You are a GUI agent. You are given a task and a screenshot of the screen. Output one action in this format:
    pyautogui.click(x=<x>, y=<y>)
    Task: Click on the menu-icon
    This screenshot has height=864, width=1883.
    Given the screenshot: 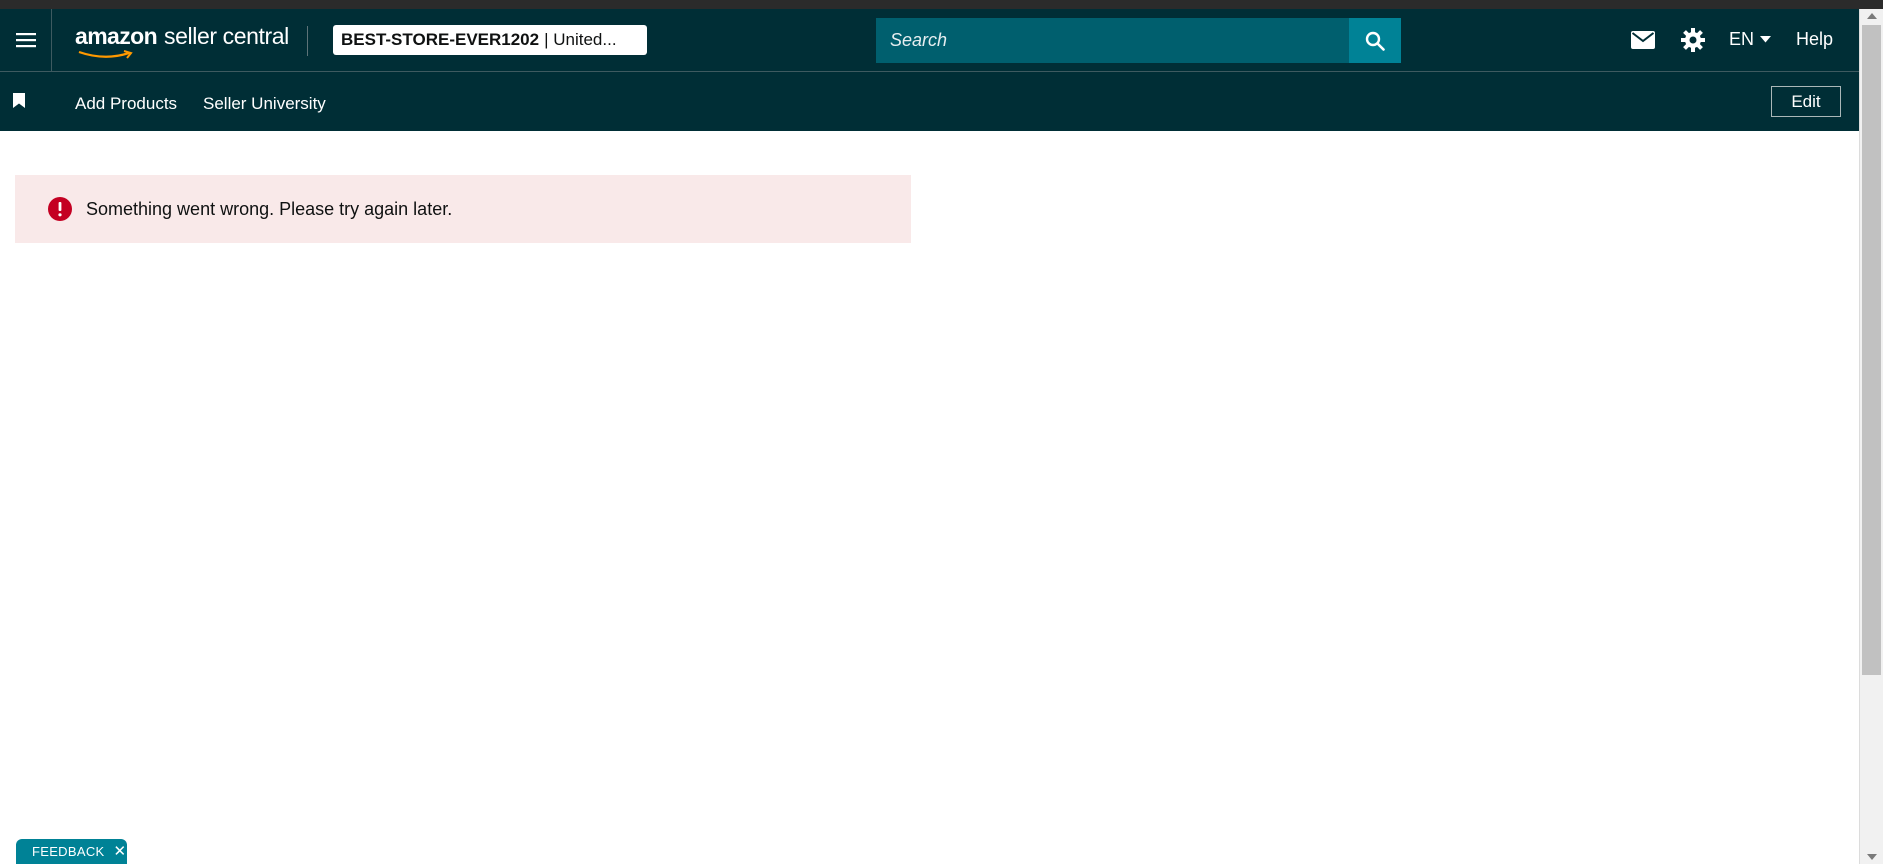 What is the action you would take?
    pyautogui.click(x=25, y=40)
    